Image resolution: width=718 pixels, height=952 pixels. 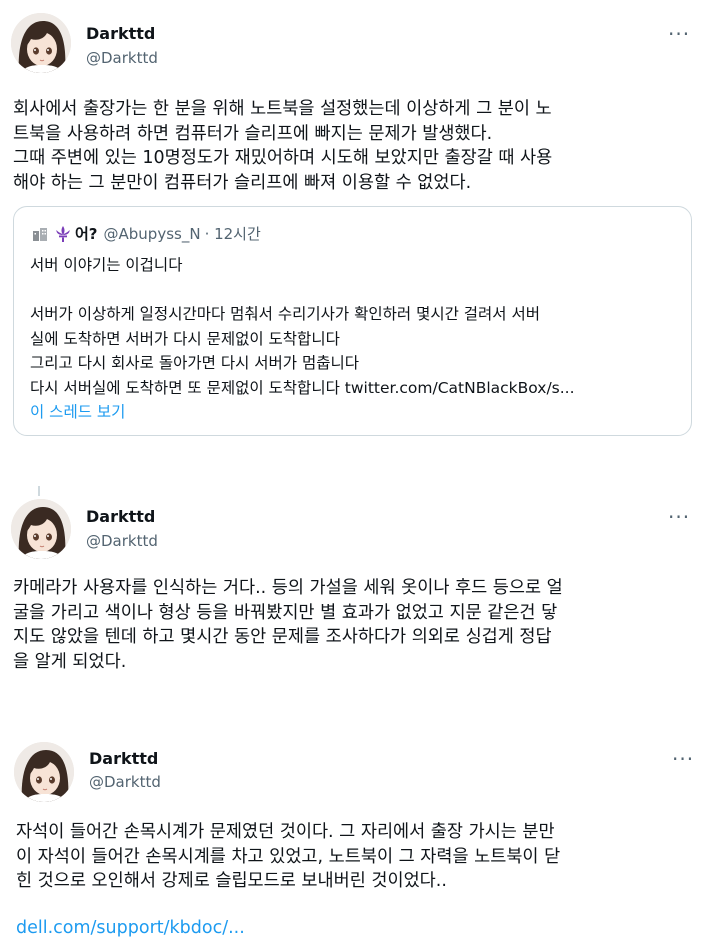 I want to click on fleur-de-lis-icon, so click(x=63, y=234).